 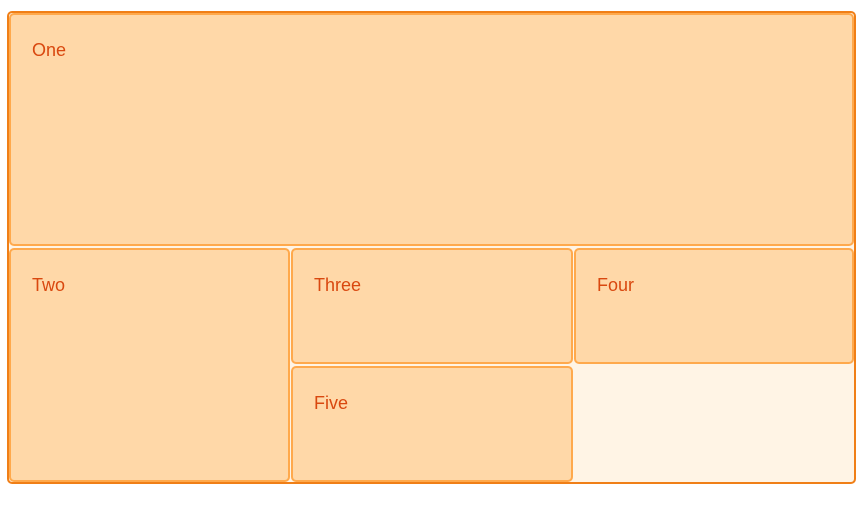 I want to click on grid-item-label: Five, so click(x=331, y=403).